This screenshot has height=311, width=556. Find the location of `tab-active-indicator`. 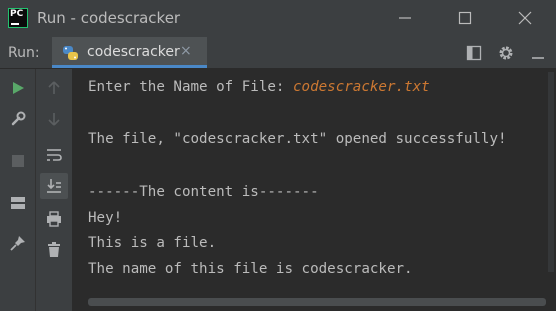

tab-active-indicator is located at coordinates (129, 66).